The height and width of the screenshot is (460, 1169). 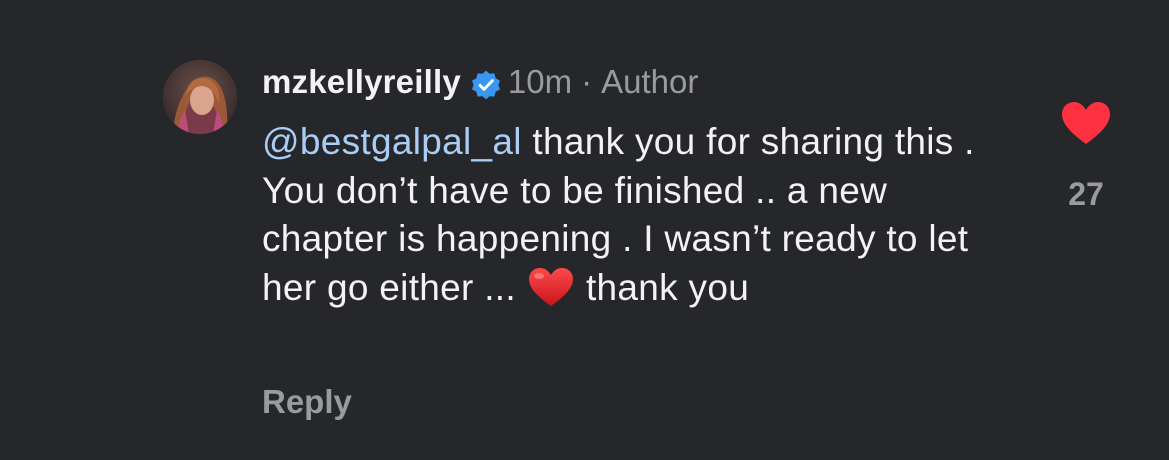 I want to click on like-area: 27, so click(x=1086, y=157).